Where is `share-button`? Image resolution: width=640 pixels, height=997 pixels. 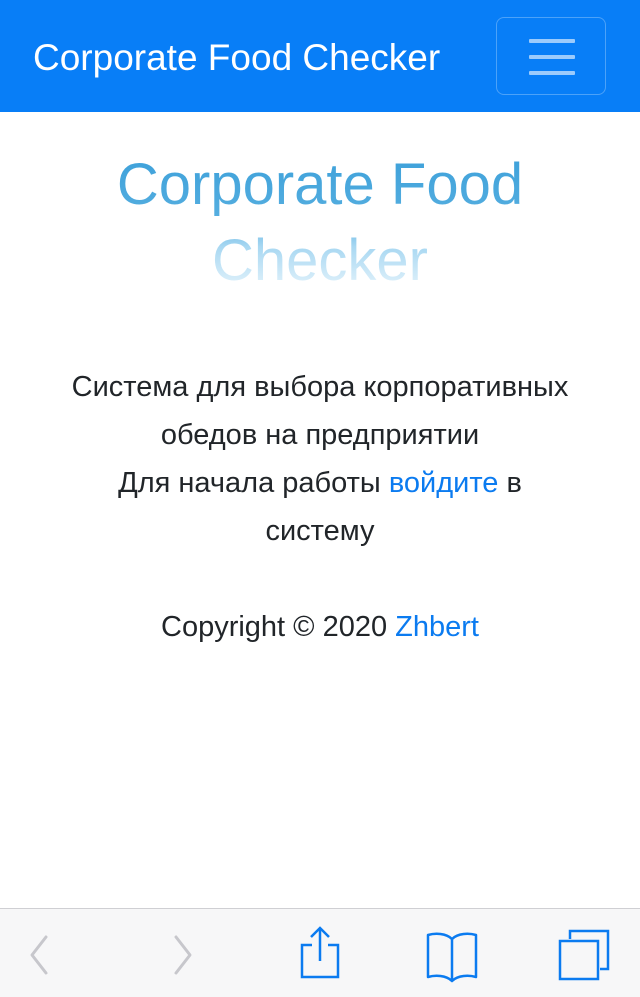 share-button is located at coordinates (320, 955).